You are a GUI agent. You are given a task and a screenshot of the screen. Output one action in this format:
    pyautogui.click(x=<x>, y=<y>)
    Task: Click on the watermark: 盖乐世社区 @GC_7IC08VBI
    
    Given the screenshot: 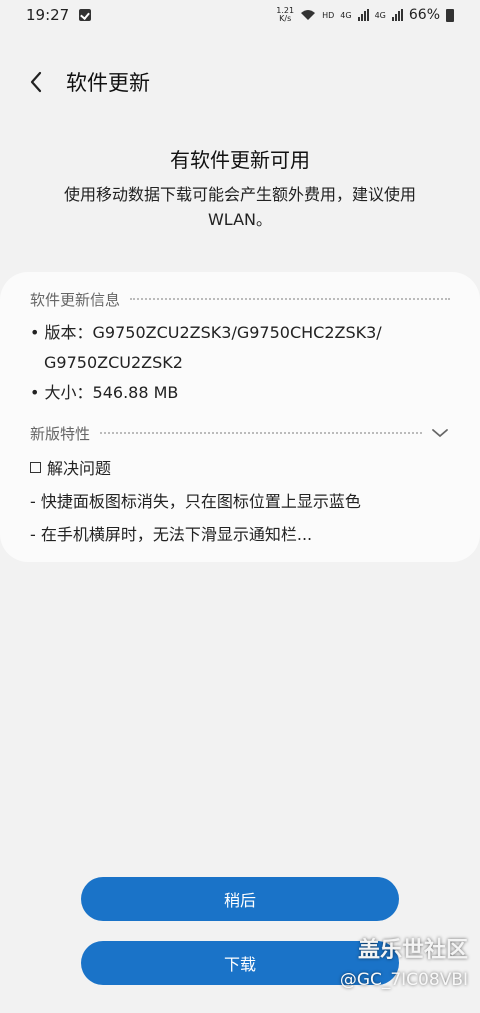 What is the action you would take?
    pyautogui.click(x=404, y=961)
    